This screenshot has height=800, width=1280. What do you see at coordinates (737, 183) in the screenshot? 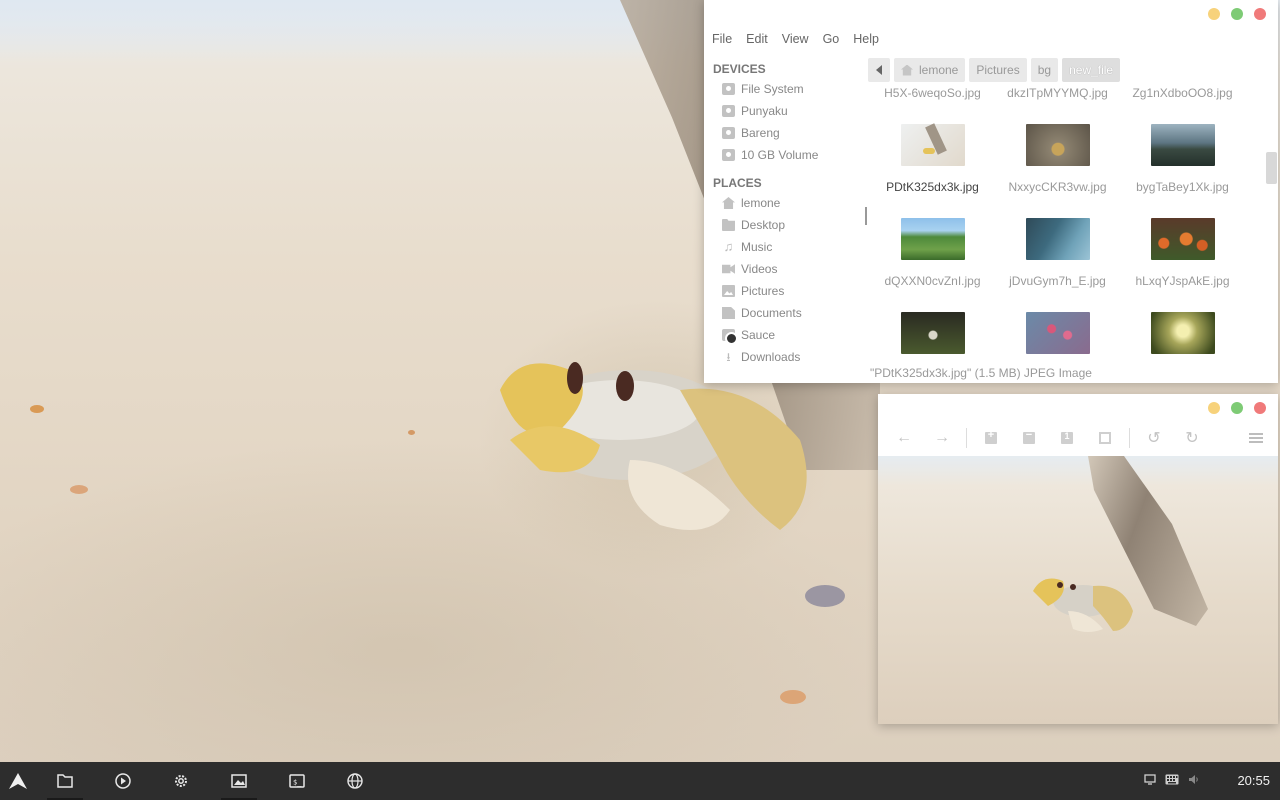
I see `places-heading: PLACES` at bounding box center [737, 183].